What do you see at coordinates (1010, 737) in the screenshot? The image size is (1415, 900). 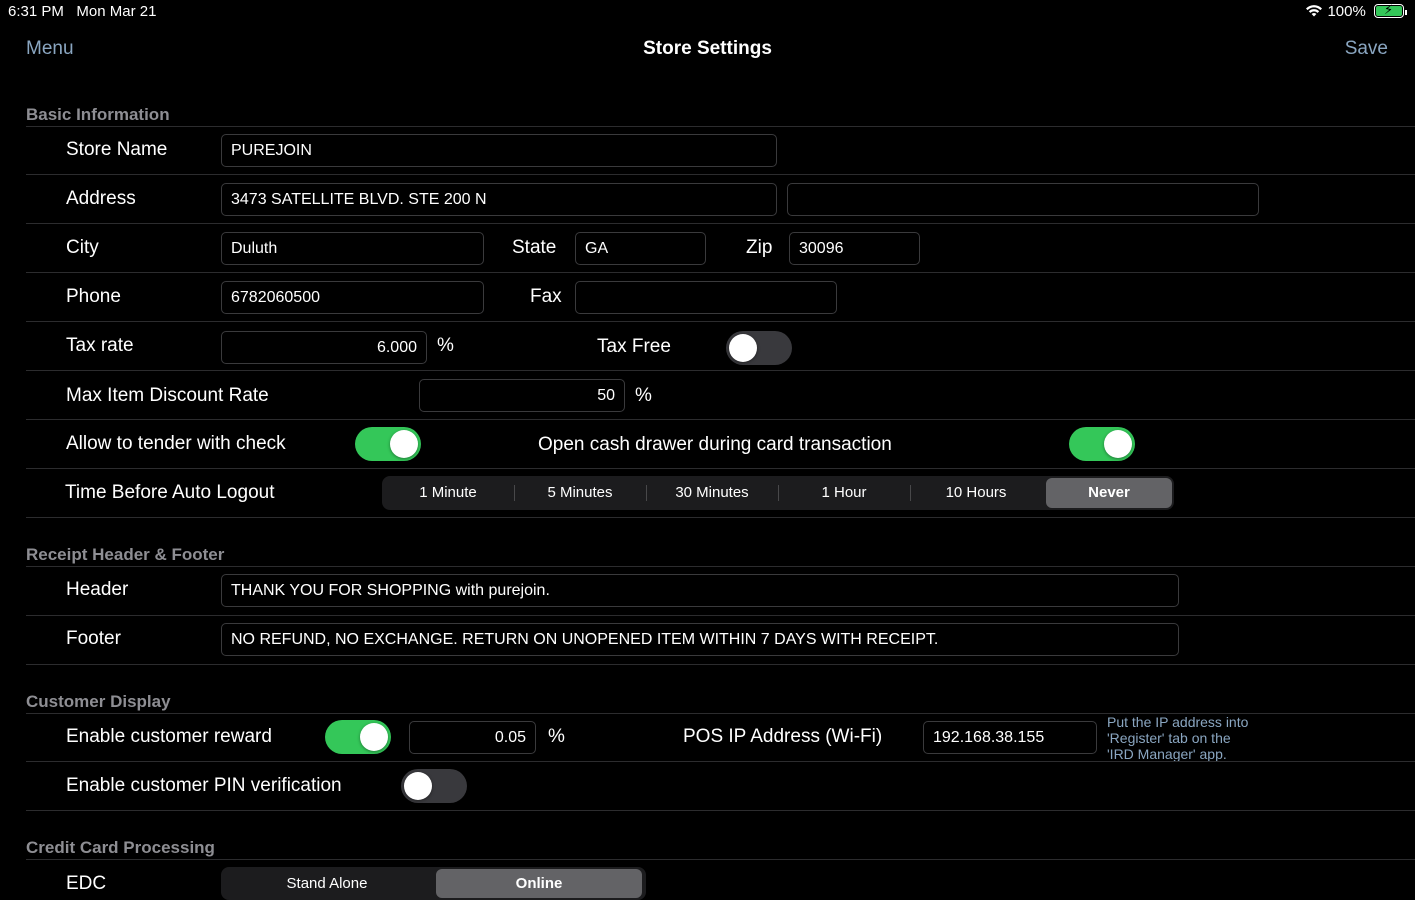 I see `pos-ip-field` at bounding box center [1010, 737].